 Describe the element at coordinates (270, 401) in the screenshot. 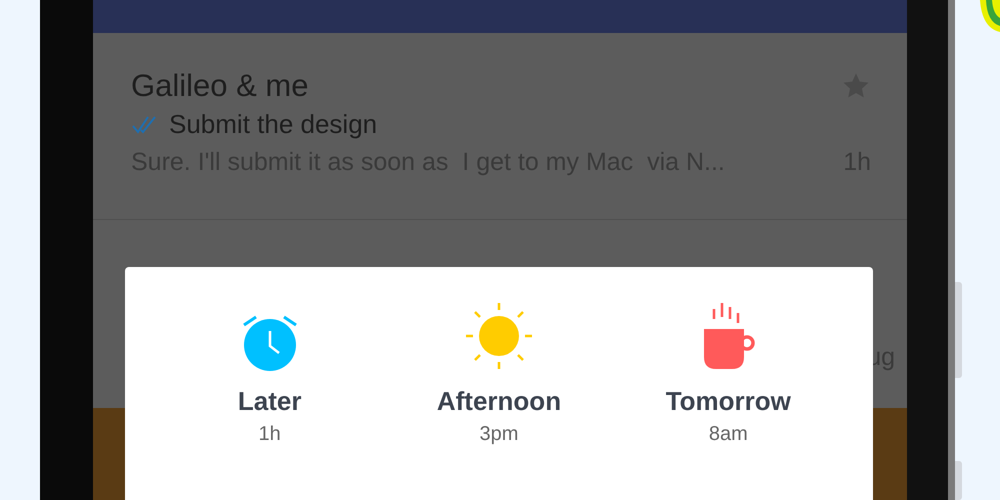

I see `option-label: Later` at that location.